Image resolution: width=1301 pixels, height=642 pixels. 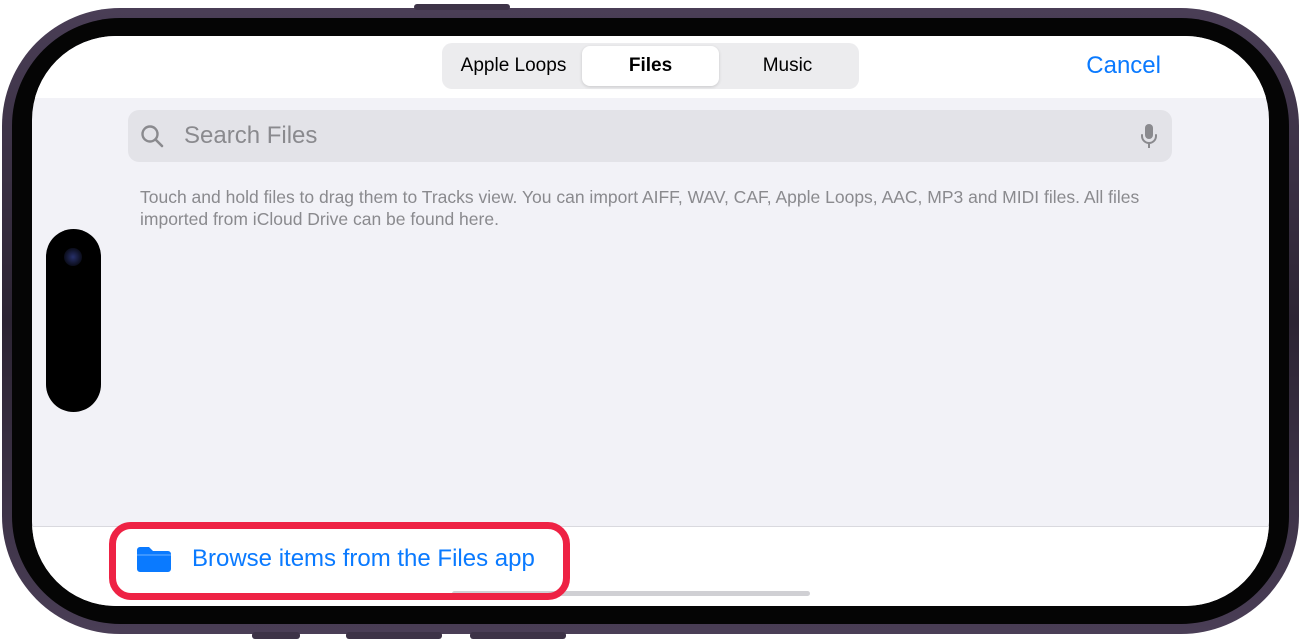 What do you see at coordinates (73, 257) in the screenshot?
I see `camera-lens` at bounding box center [73, 257].